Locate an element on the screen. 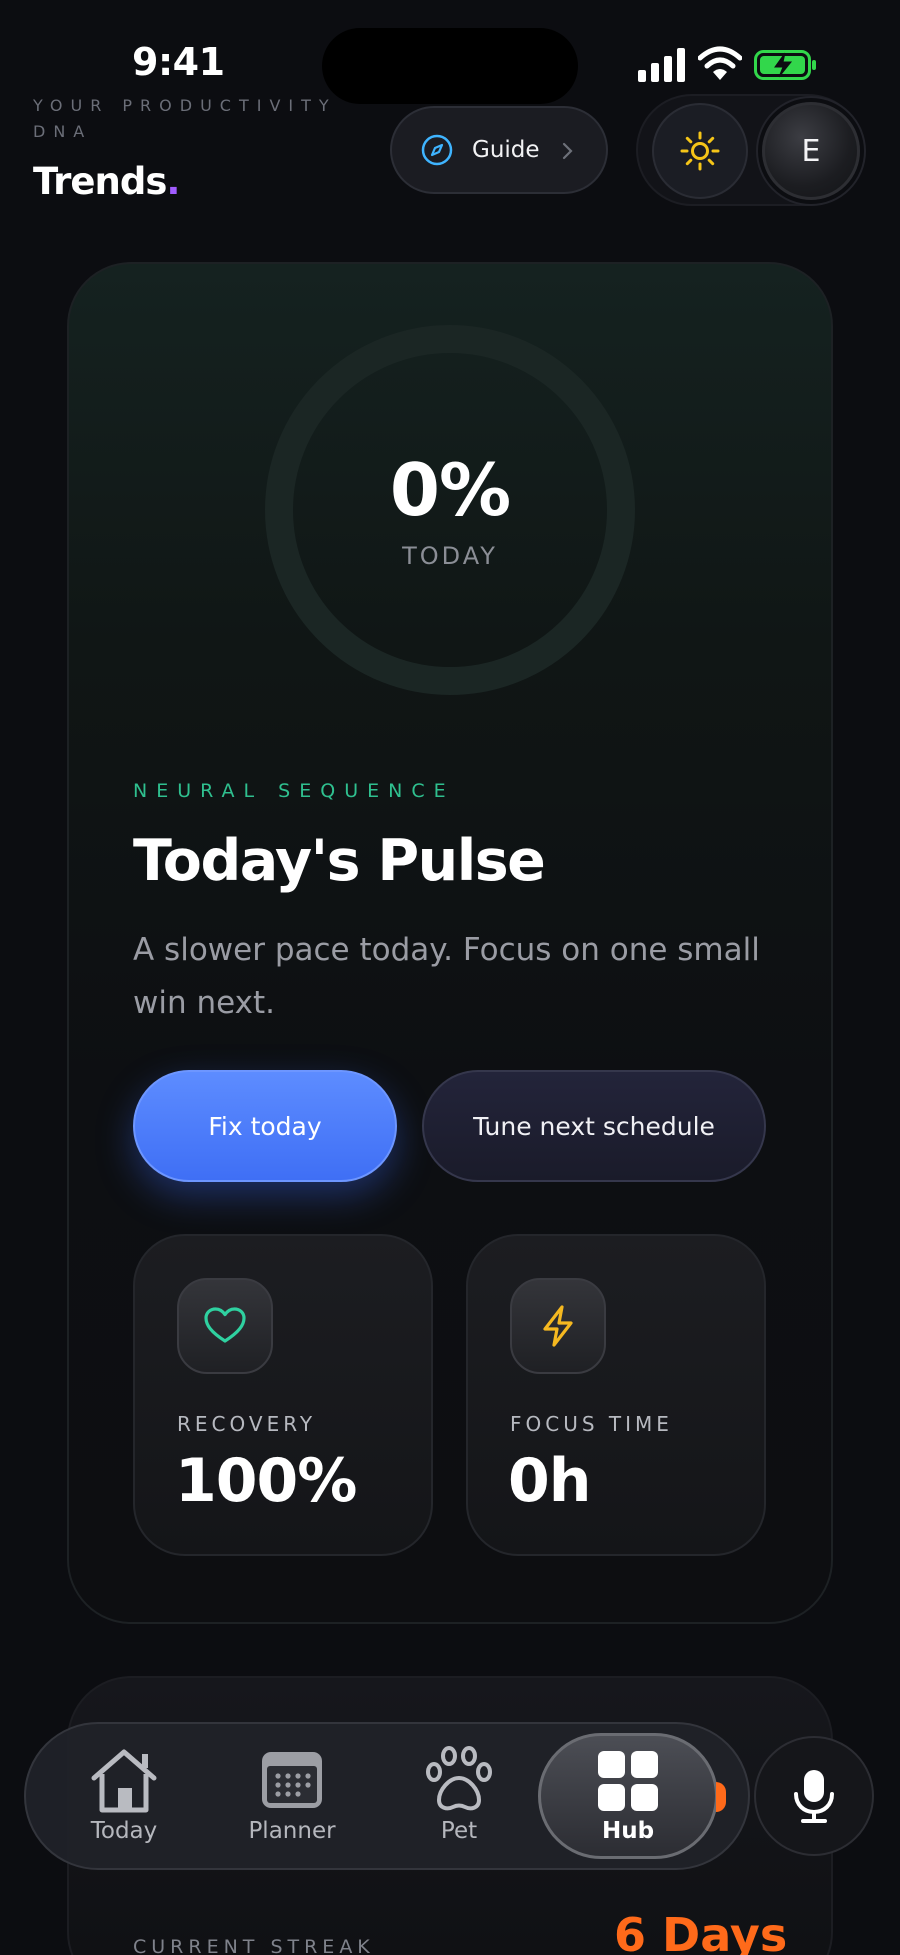 The image size is (900, 1955). sun-icon is located at coordinates (700, 151).